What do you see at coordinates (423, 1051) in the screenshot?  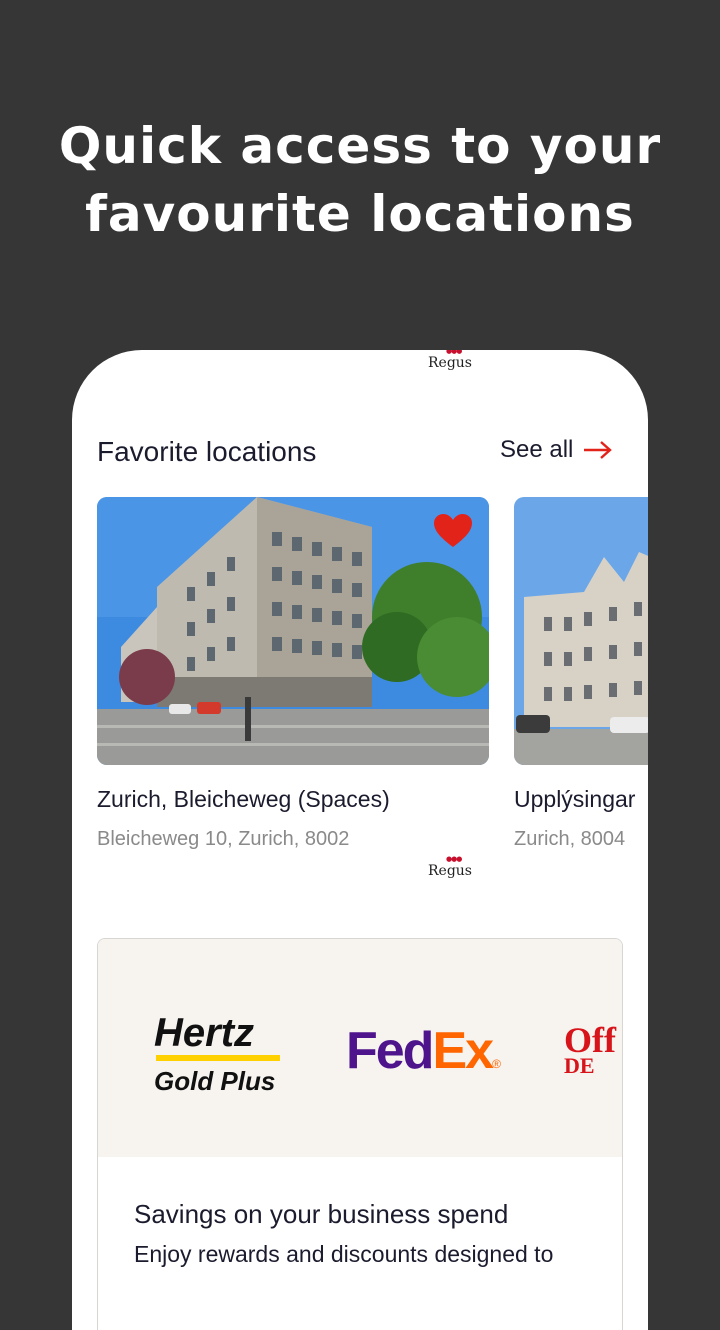 I see `fedex-logo: FedEx®` at bounding box center [423, 1051].